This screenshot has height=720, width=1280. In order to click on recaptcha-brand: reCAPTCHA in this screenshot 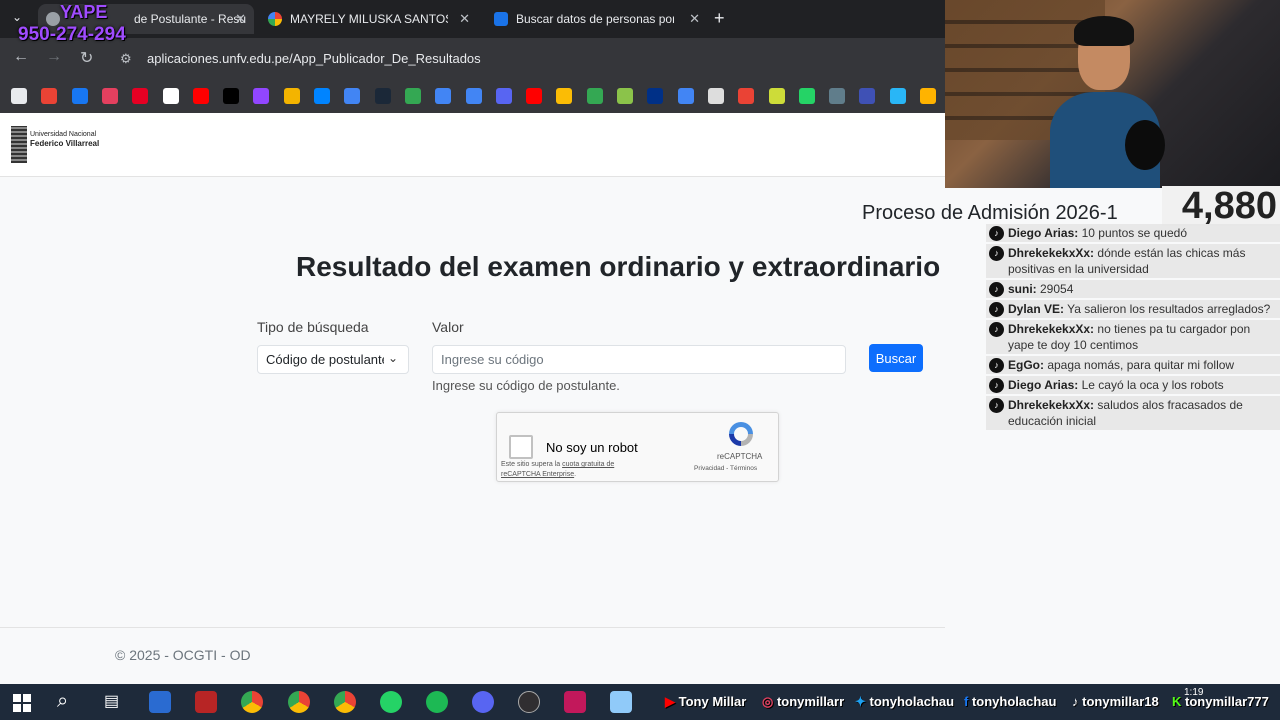, I will do `click(740, 456)`.